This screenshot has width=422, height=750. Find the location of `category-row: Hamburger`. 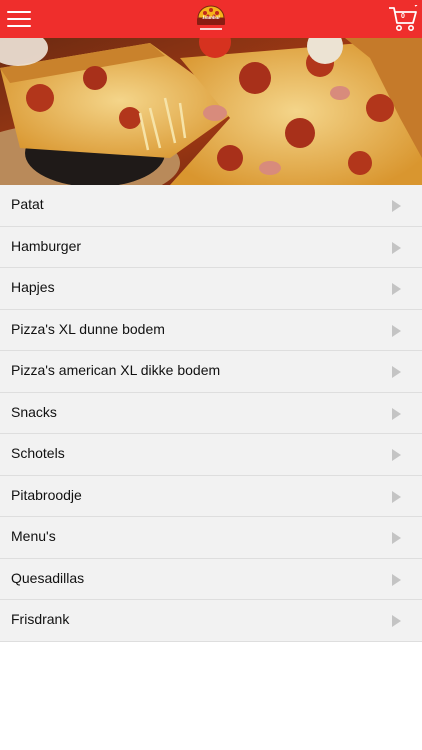

category-row: Hamburger is located at coordinates (211, 247).